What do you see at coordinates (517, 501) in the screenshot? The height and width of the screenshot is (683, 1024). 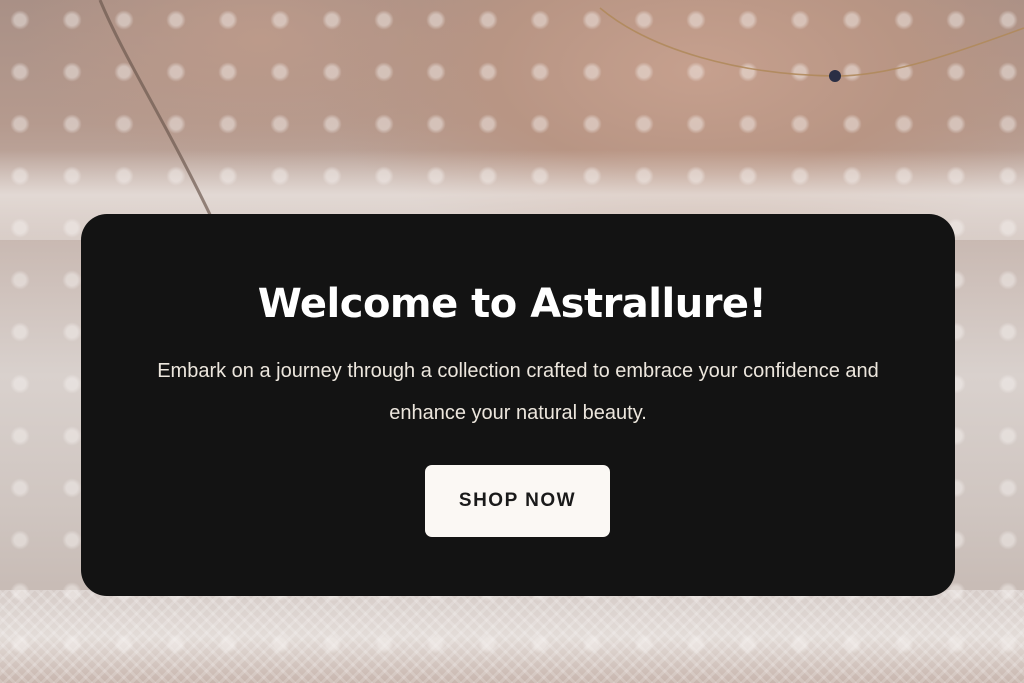 I see `shop-now-button: SHOP NOW` at bounding box center [517, 501].